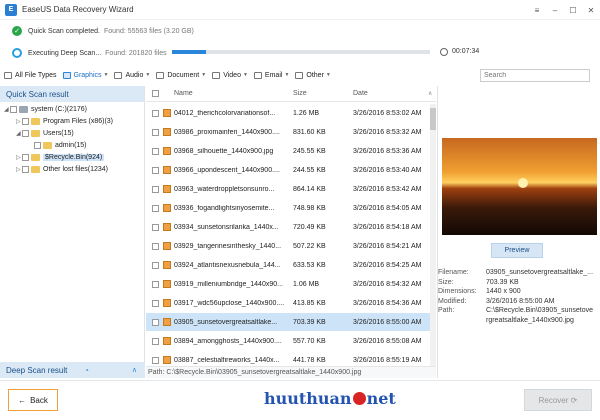 The height and width of the screenshot is (420, 600). I want to click on info-row: Dimensions: 1440 x 900, so click(479, 291).